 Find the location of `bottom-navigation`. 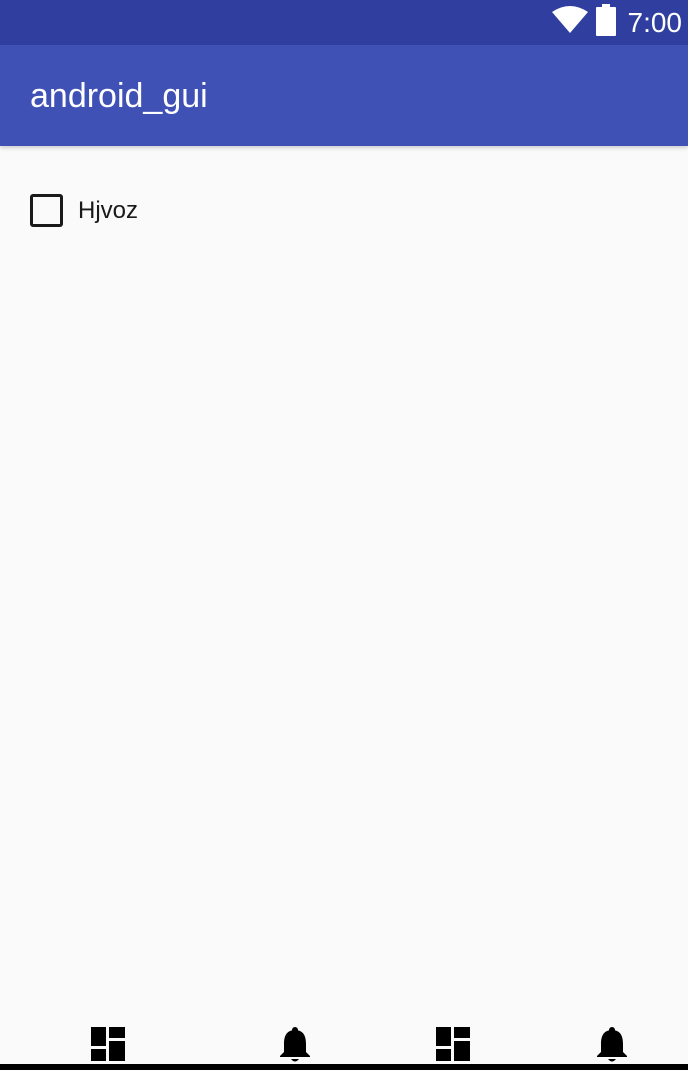

bottom-navigation is located at coordinates (344, 1040).